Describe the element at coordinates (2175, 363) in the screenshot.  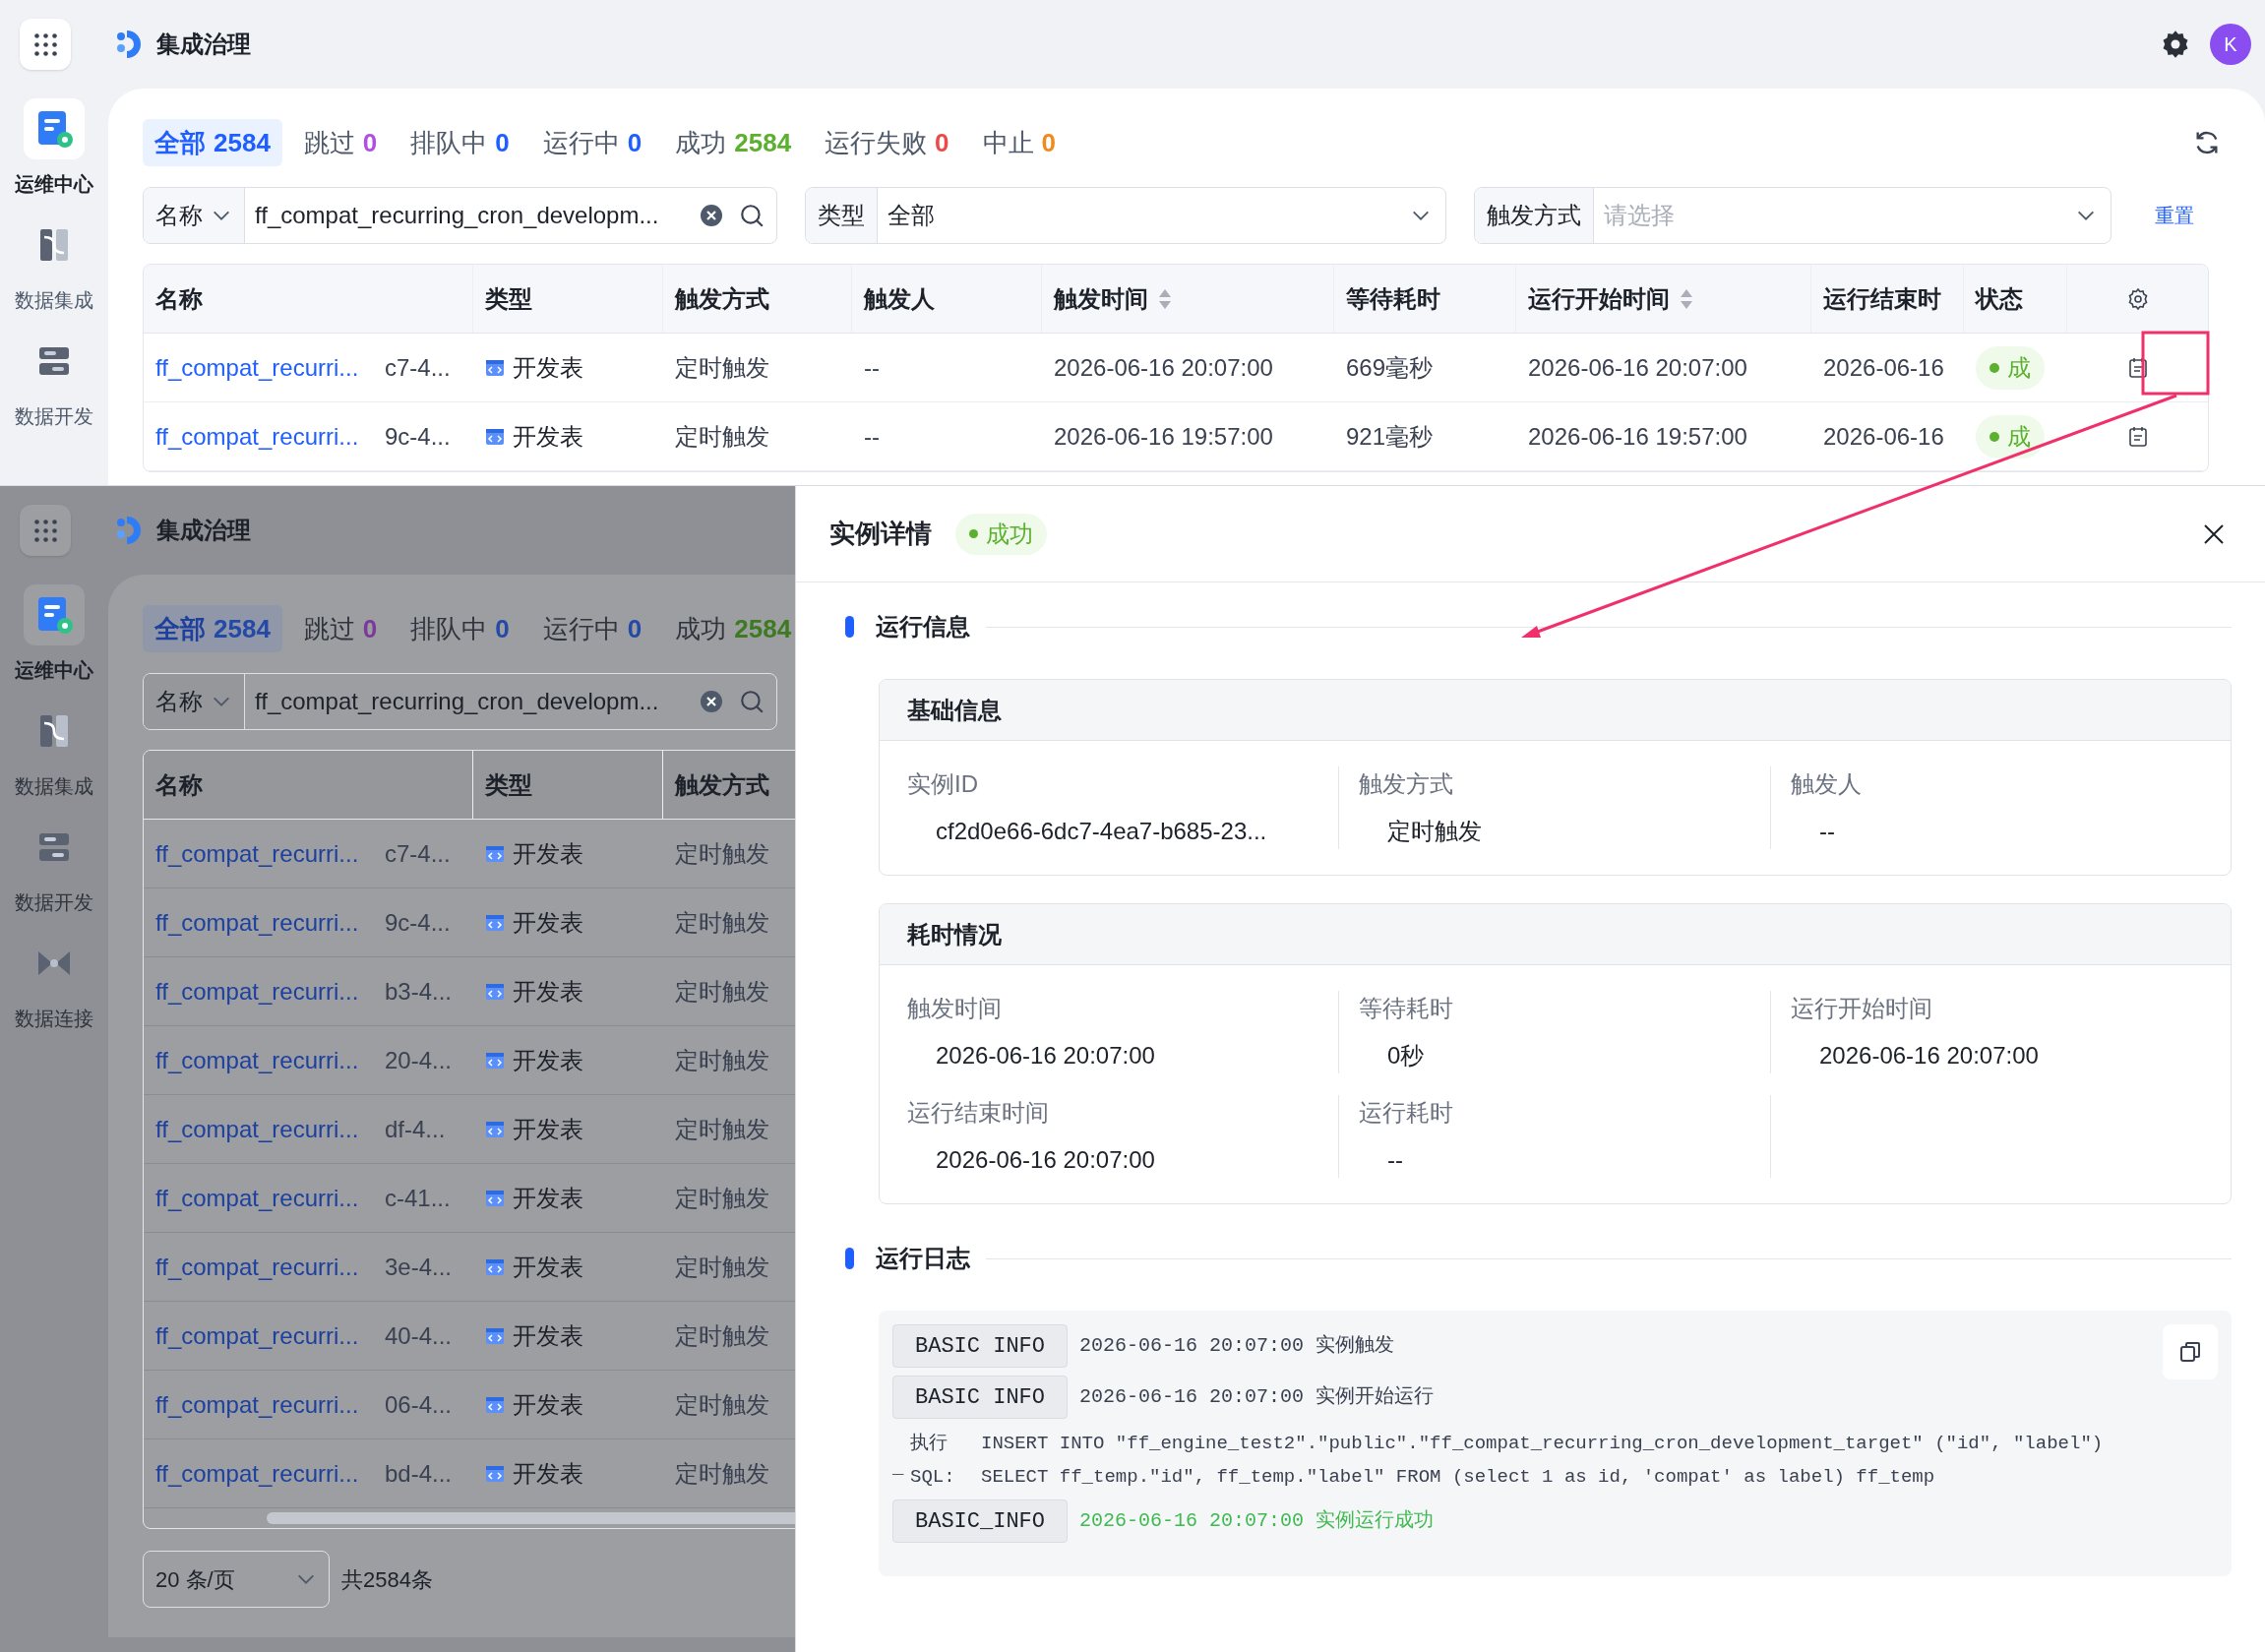
I see `highlight-box` at that location.